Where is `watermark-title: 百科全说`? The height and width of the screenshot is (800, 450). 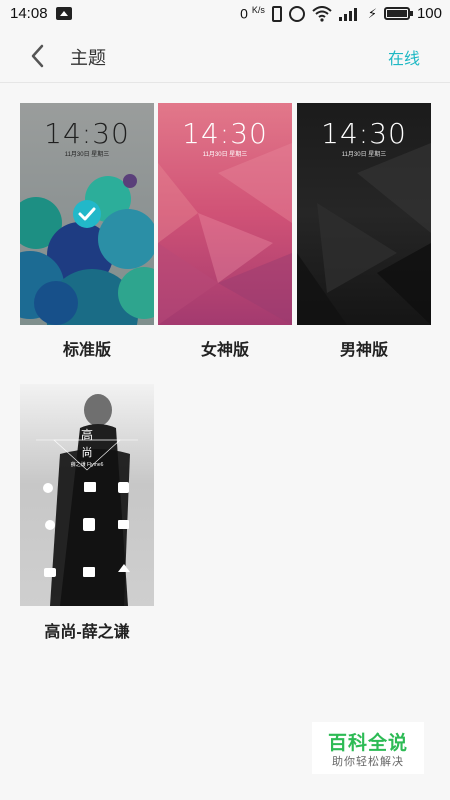 watermark-title: 百科全说 is located at coordinates (367, 743).